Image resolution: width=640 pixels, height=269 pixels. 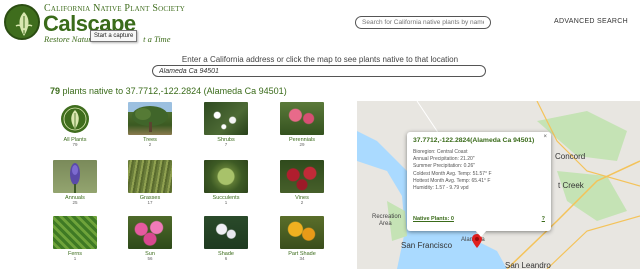 I want to click on tile-sun: Sun 56, so click(x=150, y=239).